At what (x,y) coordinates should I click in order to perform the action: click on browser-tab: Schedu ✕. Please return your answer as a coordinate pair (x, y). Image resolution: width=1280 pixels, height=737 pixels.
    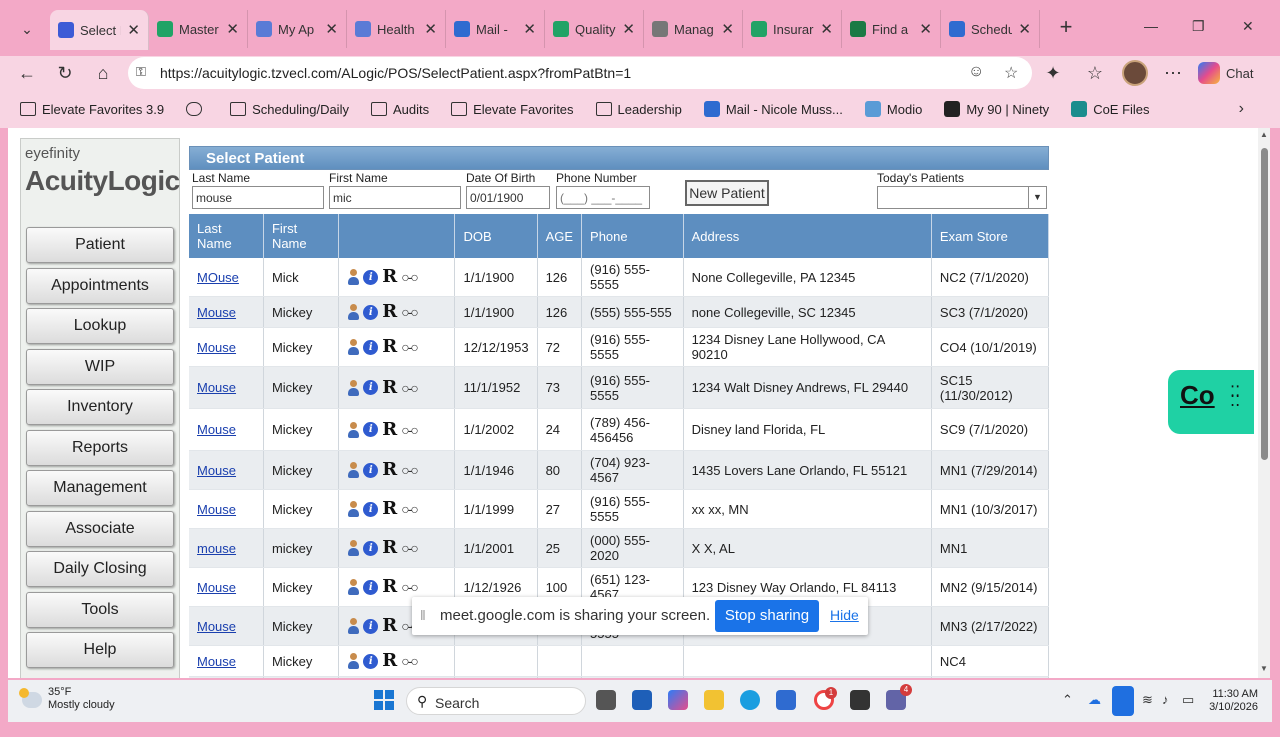
    Looking at the image, I should click on (990, 29).